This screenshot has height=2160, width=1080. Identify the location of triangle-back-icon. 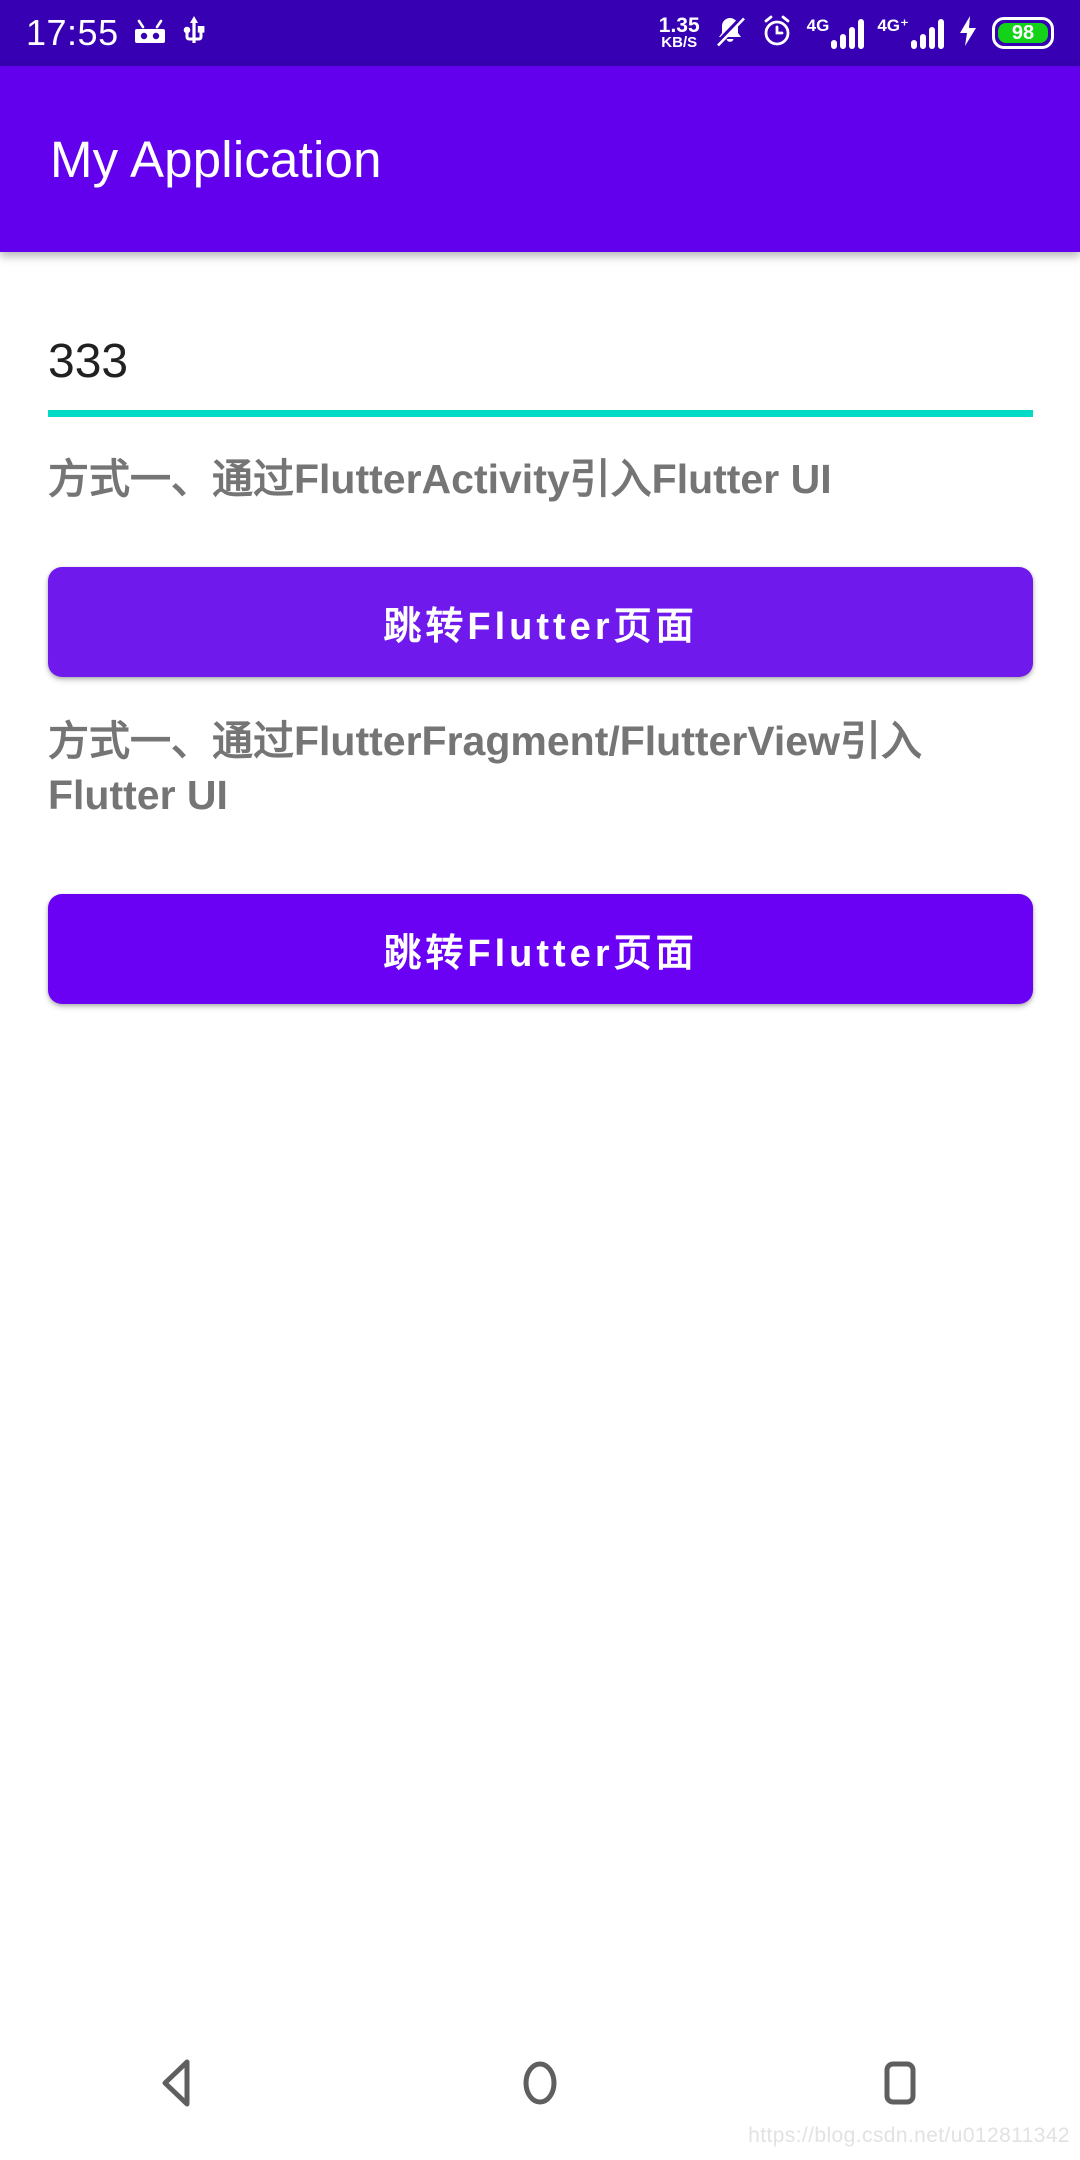
(180, 2085).